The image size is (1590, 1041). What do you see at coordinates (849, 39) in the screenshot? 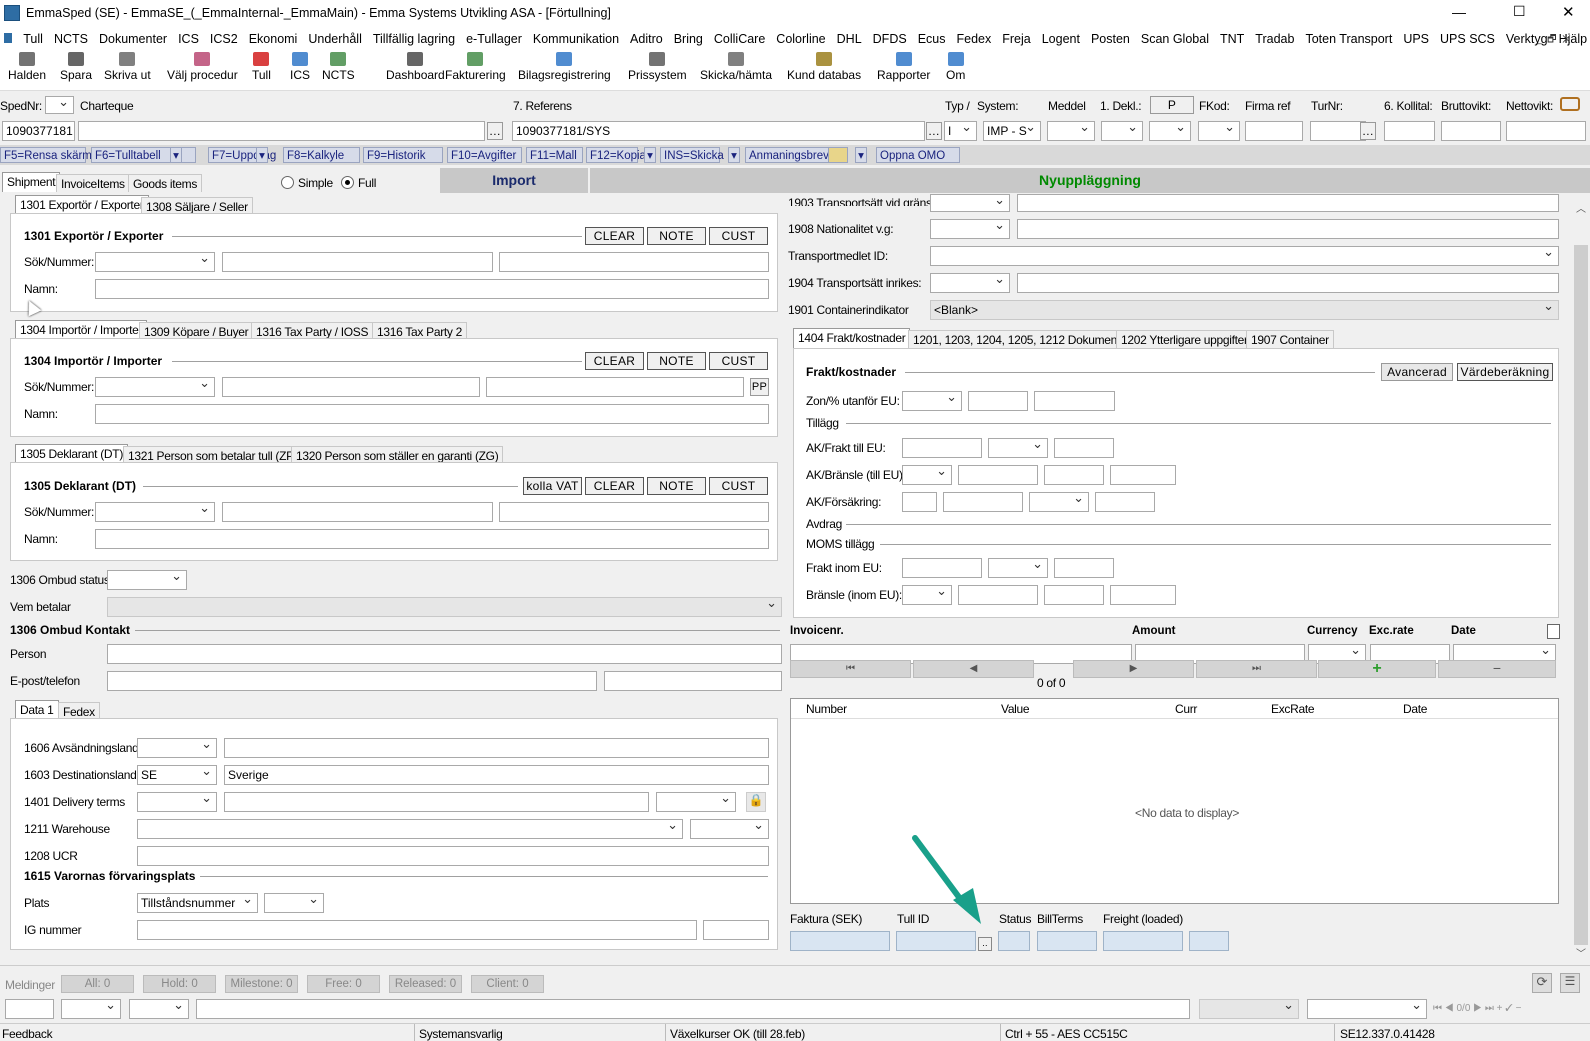
I see `menu-dhl: DHL` at bounding box center [849, 39].